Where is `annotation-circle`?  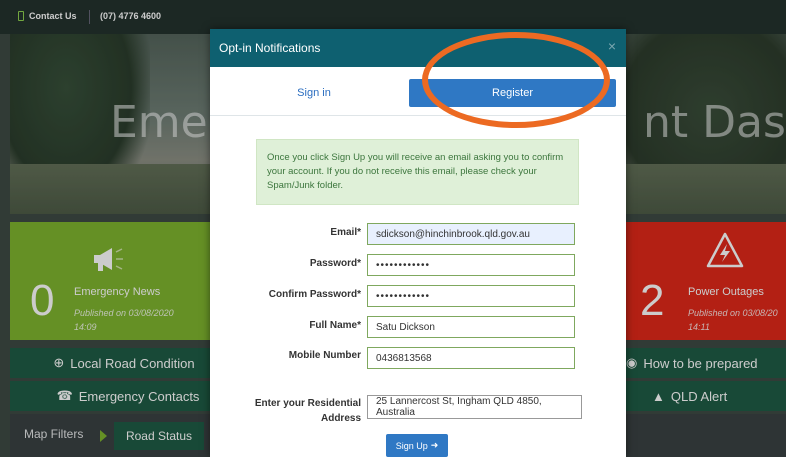
annotation-circle is located at coordinates (516, 80).